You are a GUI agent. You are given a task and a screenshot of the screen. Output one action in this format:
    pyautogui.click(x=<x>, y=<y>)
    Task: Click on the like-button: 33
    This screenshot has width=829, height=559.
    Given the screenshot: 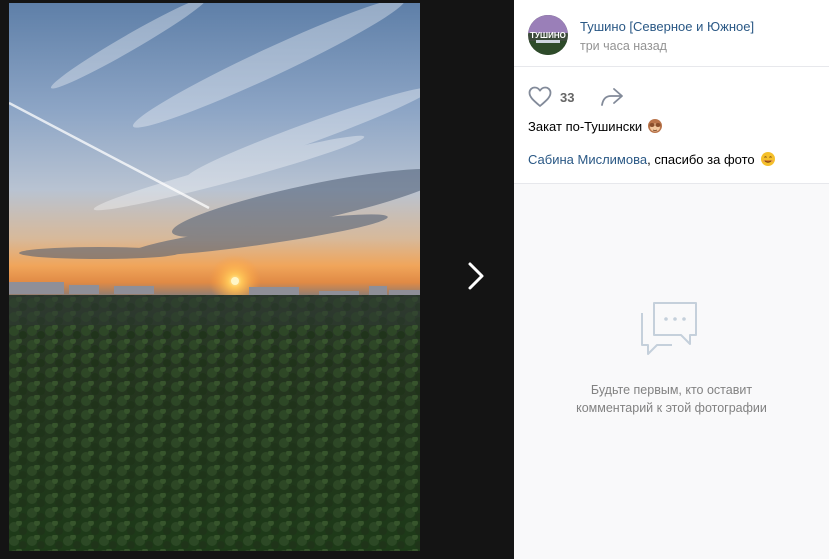 What is the action you would take?
    pyautogui.click(x=551, y=97)
    